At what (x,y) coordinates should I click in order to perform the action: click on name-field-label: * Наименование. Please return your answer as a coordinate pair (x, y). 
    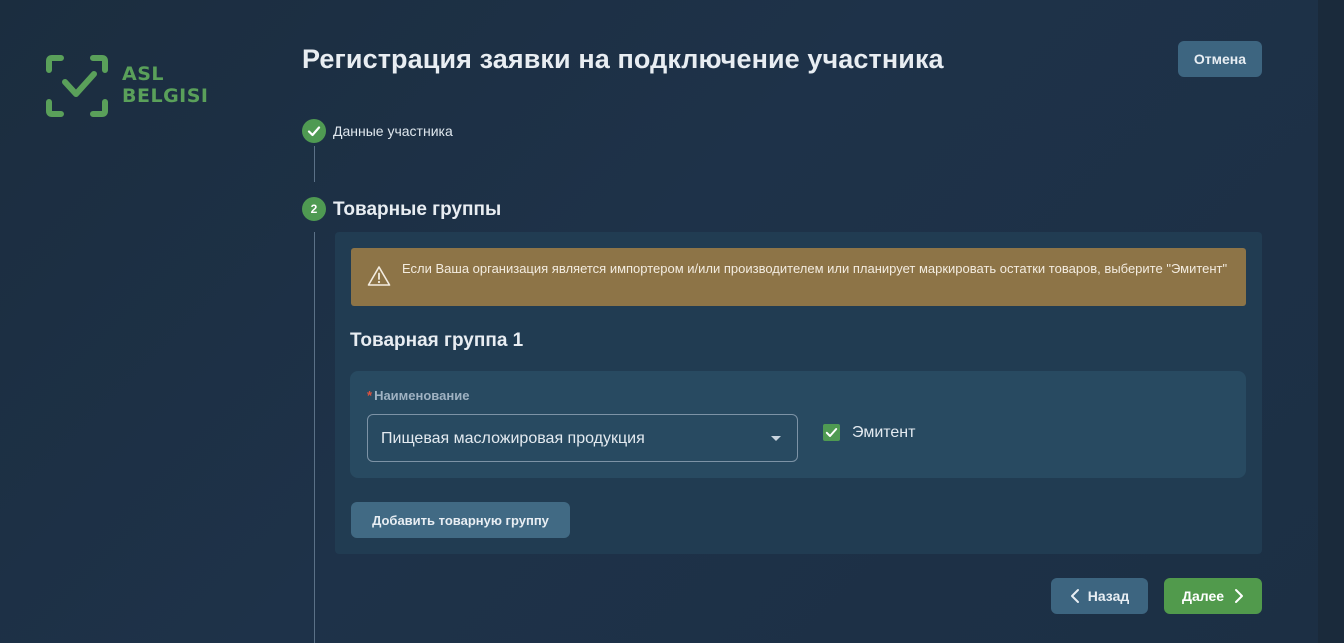
    Looking at the image, I should click on (418, 395).